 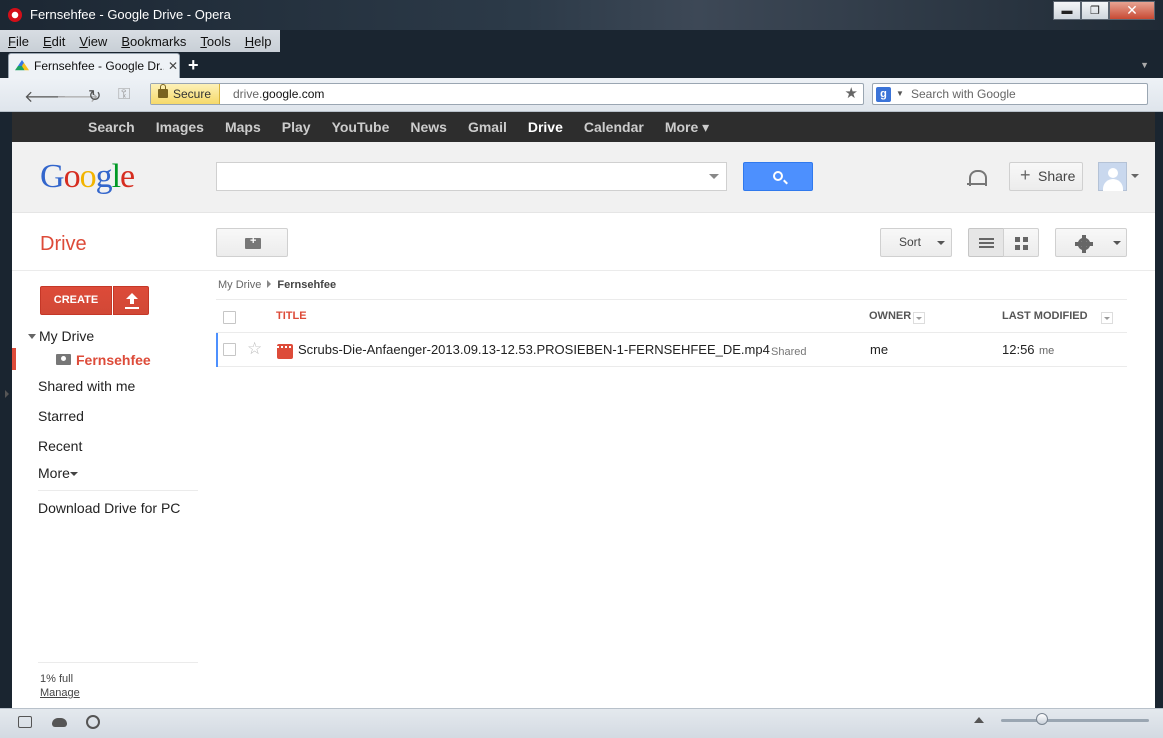 I want to click on account-chevron-down-icon, so click(x=1135, y=176).